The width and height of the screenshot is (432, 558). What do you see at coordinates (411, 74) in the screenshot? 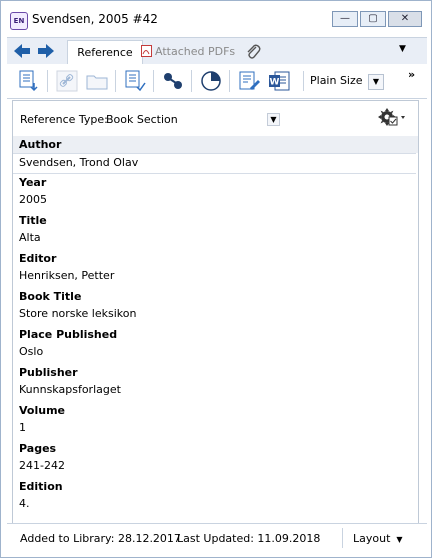
I see `toolbar-overflow-button: »` at bounding box center [411, 74].